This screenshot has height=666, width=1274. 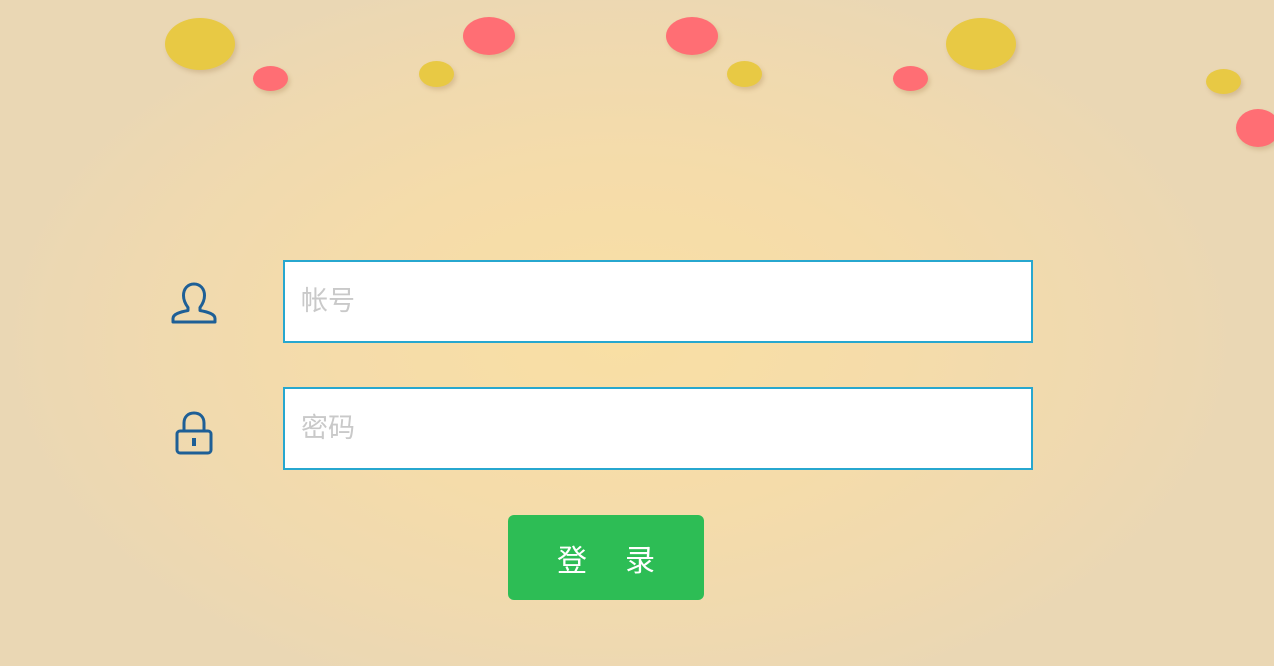 What do you see at coordinates (194, 302) in the screenshot?
I see `user-icon` at bounding box center [194, 302].